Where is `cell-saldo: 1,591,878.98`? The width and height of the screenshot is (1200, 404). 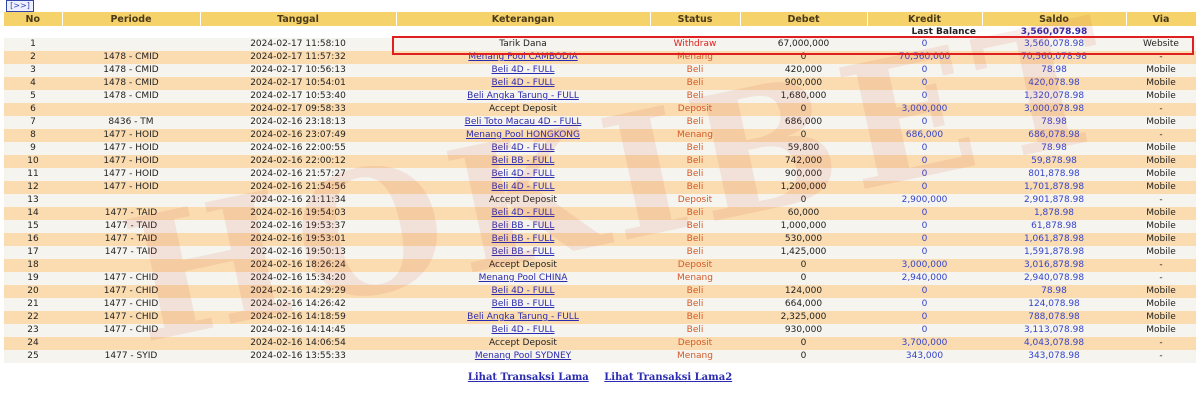 cell-saldo: 1,591,878.98 is located at coordinates (1054, 252).